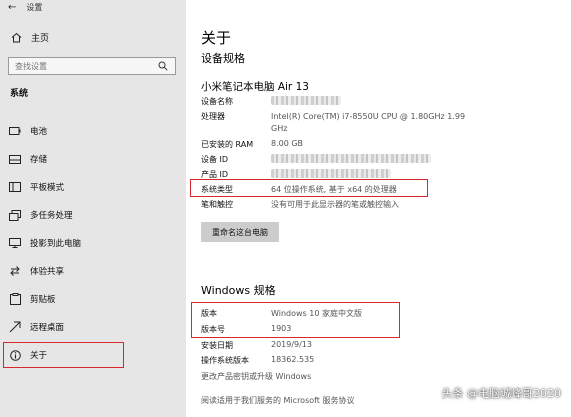  What do you see at coordinates (216, 38) in the screenshot?
I see `page-title: 关于` at bounding box center [216, 38].